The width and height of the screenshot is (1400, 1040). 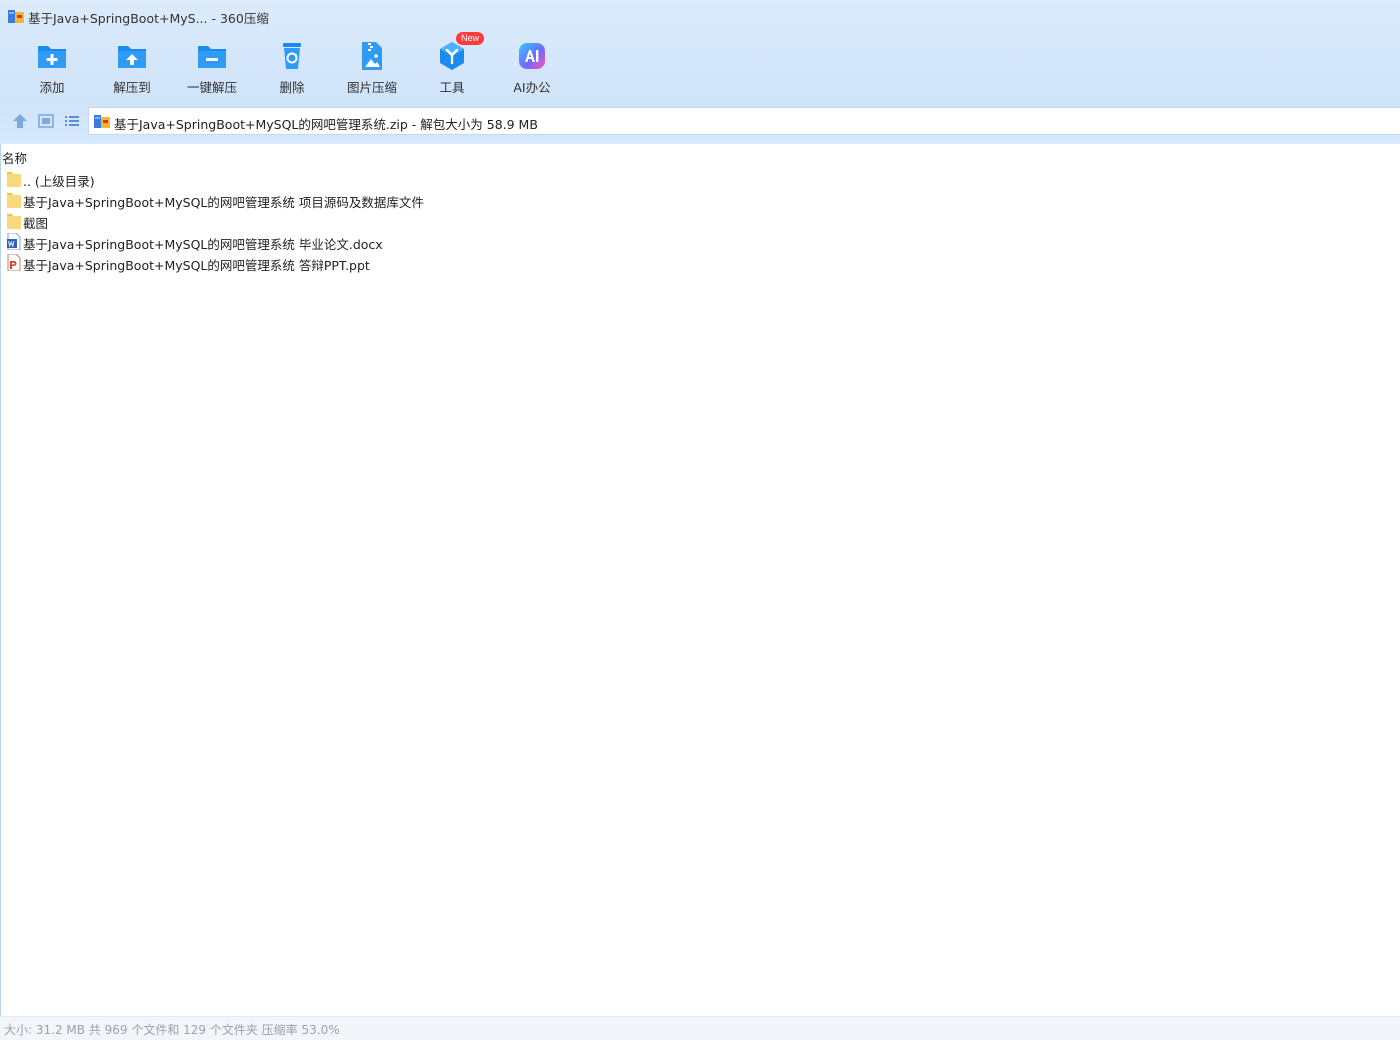 I want to click on image-compress-button: 图片压缩, so click(x=372, y=69).